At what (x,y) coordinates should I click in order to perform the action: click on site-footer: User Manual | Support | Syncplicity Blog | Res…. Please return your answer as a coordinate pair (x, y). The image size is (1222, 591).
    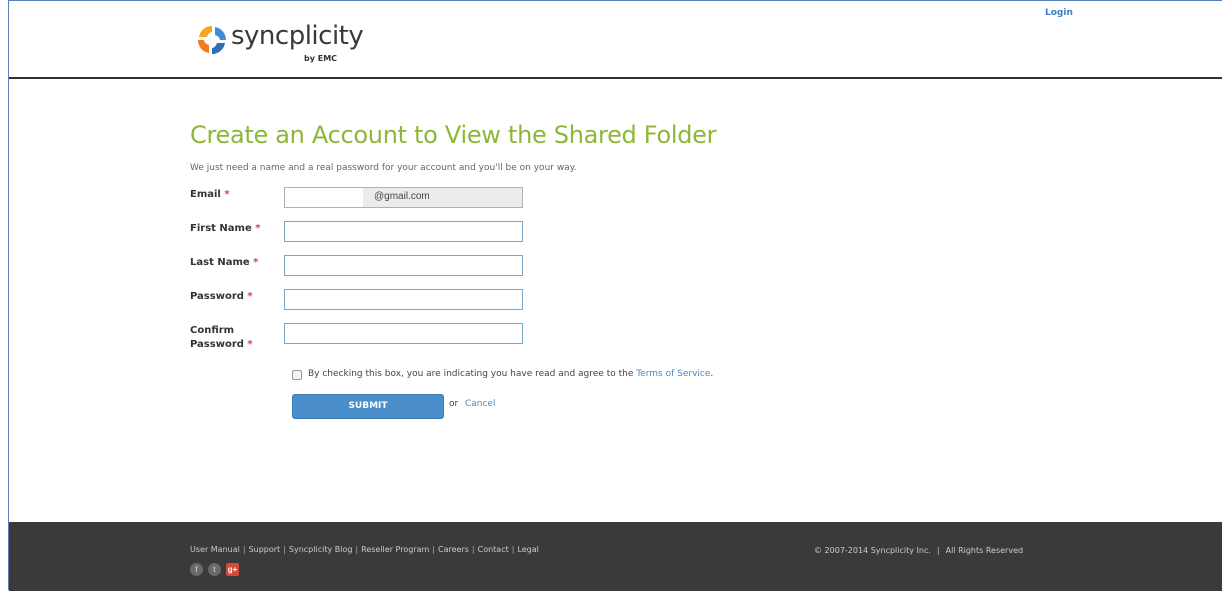
    Looking at the image, I should click on (615, 556).